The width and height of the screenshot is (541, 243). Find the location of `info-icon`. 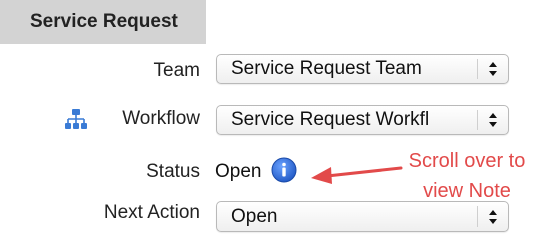

info-icon is located at coordinates (284, 170).